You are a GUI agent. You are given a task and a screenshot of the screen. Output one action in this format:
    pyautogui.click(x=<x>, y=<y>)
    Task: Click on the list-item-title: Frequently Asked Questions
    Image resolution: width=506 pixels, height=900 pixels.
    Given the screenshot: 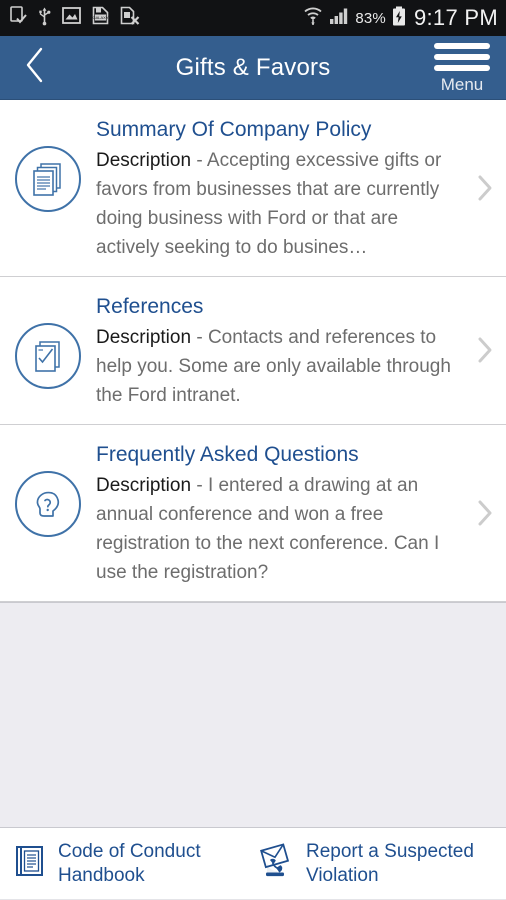 What is the action you would take?
    pyautogui.click(x=227, y=454)
    